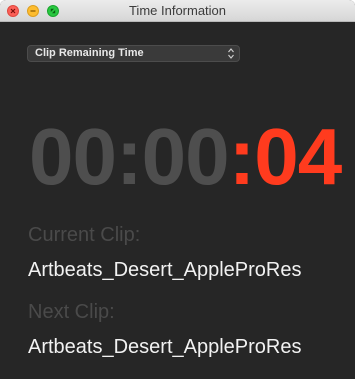  I want to click on window-title: Time Information, so click(177, 10).